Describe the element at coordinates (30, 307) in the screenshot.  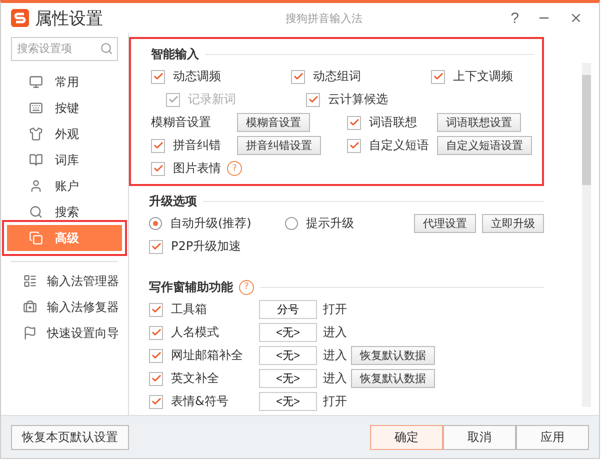
I see `medical-kit-icon` at that location.